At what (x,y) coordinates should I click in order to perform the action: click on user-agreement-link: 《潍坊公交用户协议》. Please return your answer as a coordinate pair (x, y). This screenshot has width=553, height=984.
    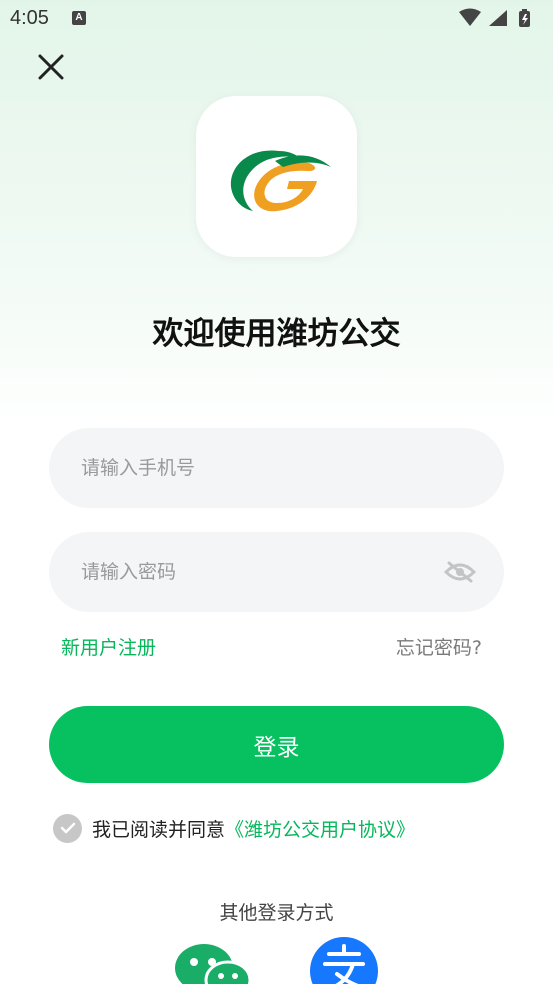
    Looking at the image, I should click on (320, 828).